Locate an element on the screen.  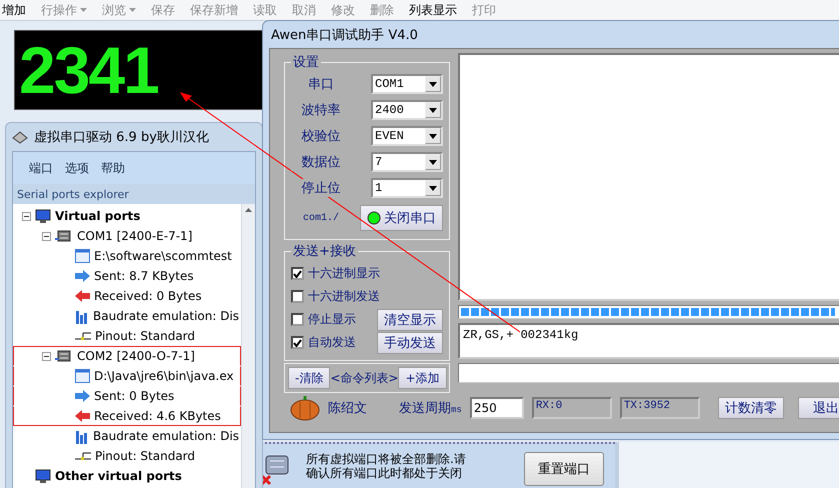
group-title: 发送+接收 is located at coordinates (324, 251).